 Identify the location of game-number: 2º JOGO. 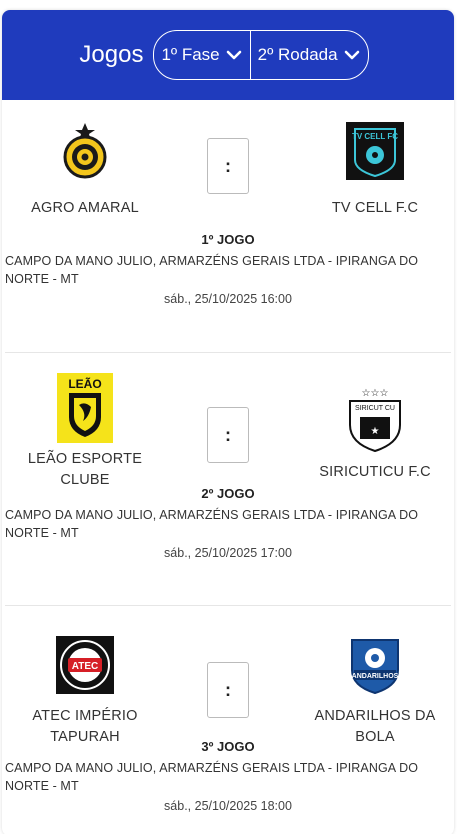
(228, 493).